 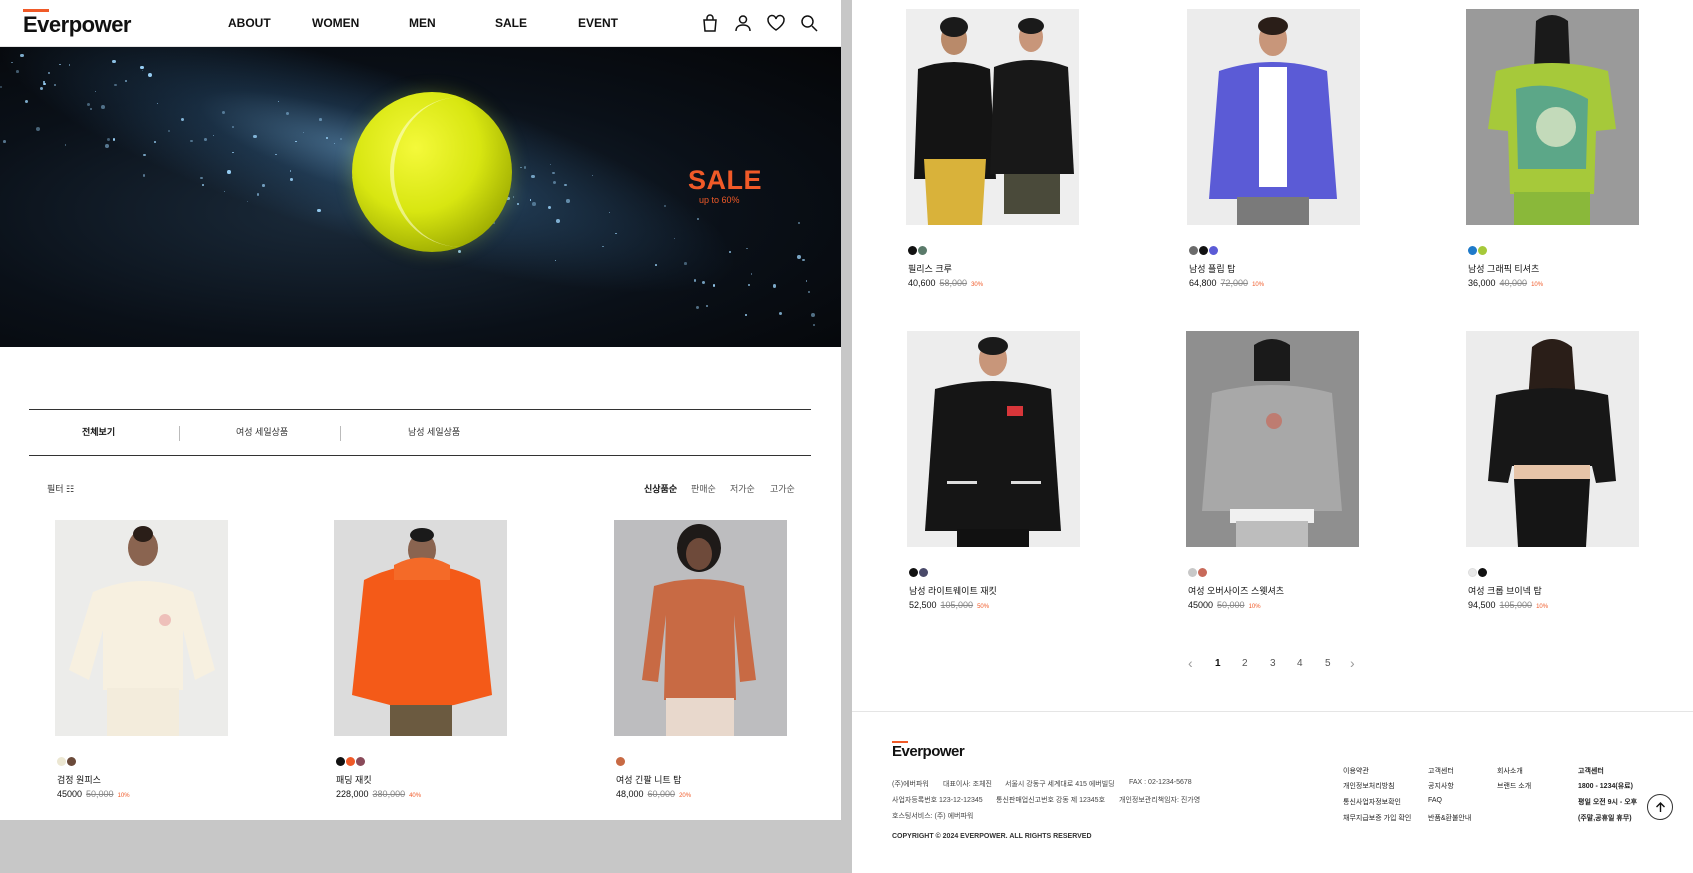 I want to click on footer-link: 공지사항, so click(x=1441, y=786).